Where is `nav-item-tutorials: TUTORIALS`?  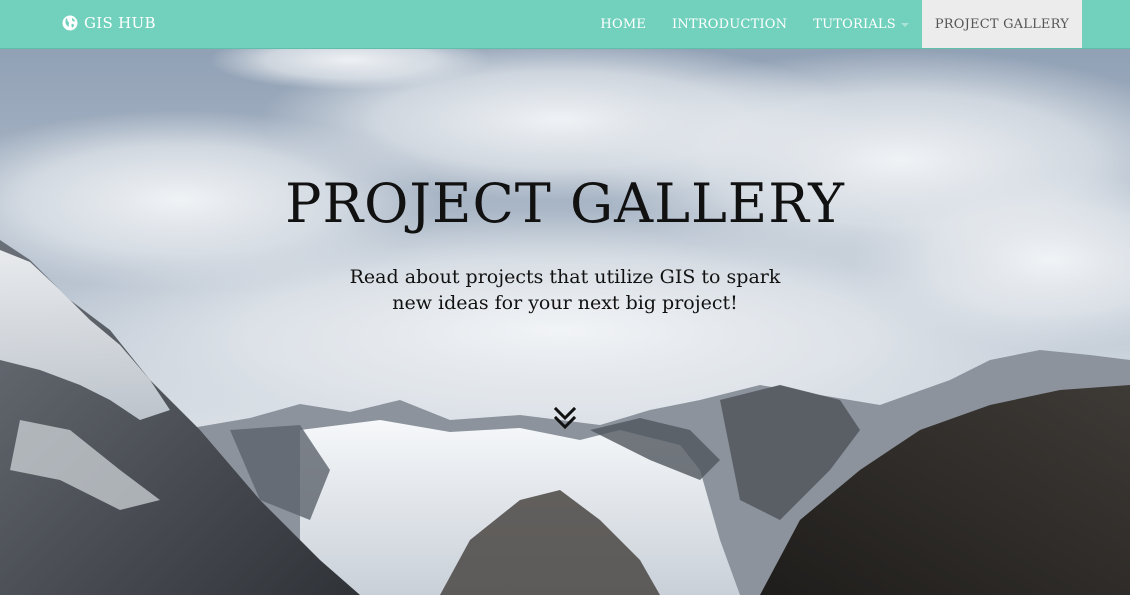 nav-item-tutorials: TUTORIALS is located at coordinates (861, 24).